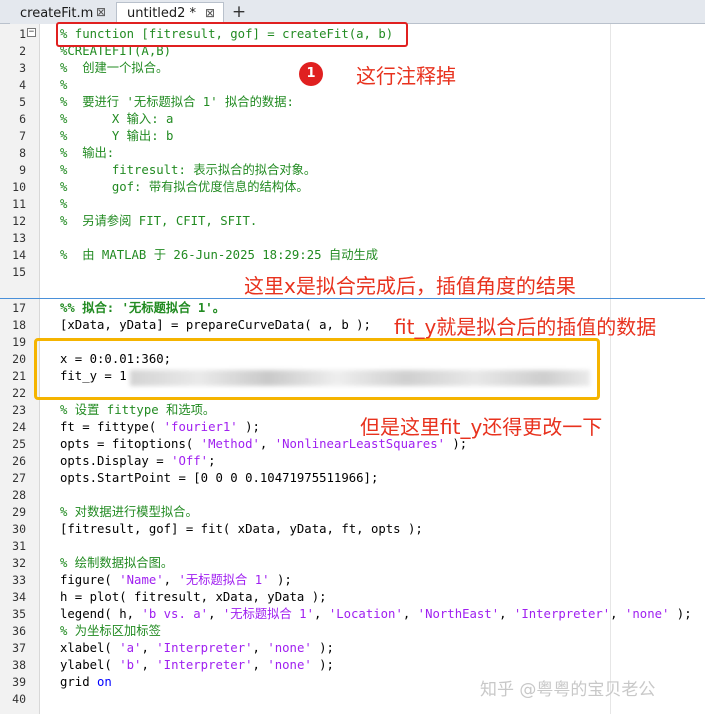  Describe the element at coordinates (22, 119) in the screenshot. I see `line-number: 6` at that location.